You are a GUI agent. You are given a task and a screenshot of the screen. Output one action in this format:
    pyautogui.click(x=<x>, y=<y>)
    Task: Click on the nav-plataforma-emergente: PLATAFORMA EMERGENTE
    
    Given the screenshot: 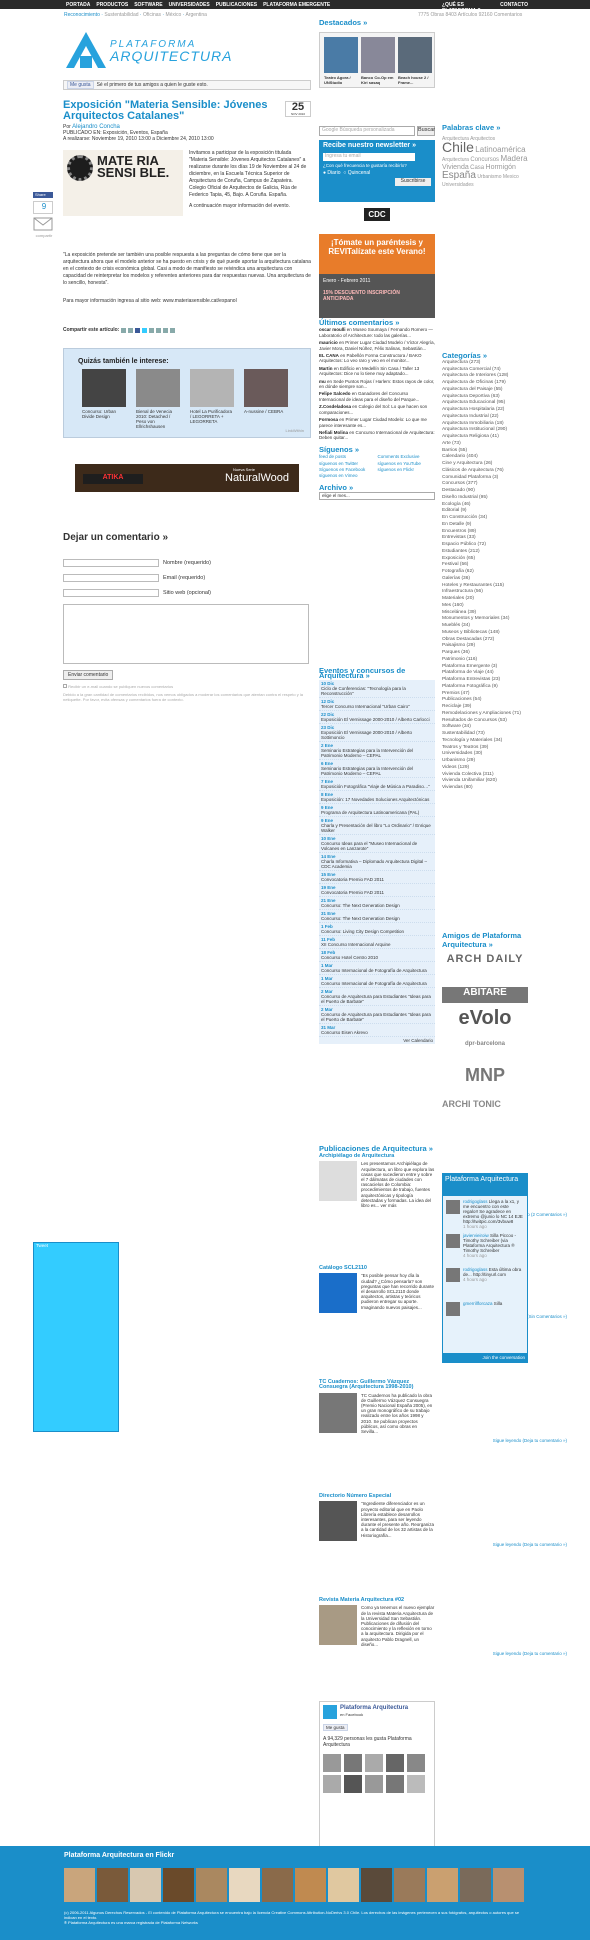 What is the action you would take?
    pyautogui.click(x=296, y=5)
    